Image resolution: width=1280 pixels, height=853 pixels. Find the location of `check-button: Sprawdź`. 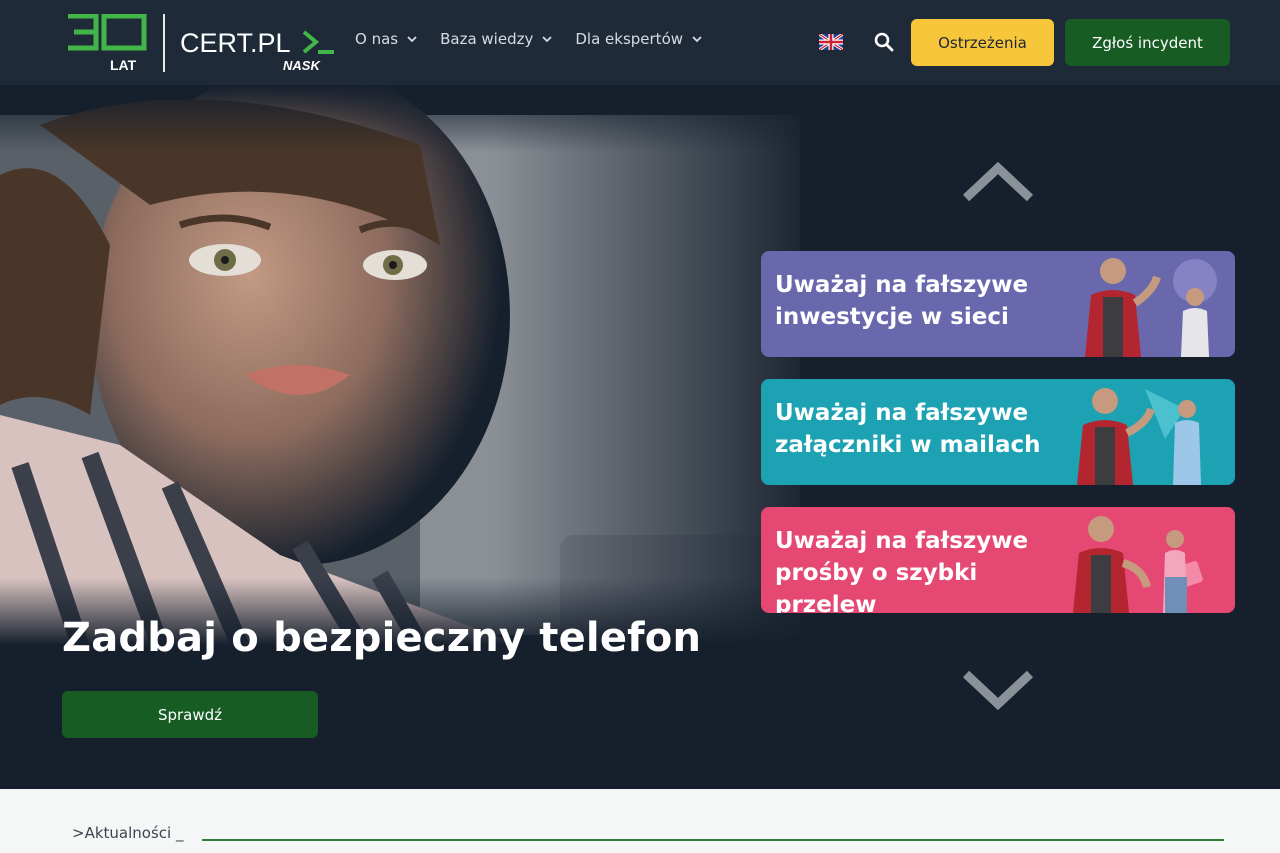

check-button: Sprawdź is located at coordinates (190, 714).